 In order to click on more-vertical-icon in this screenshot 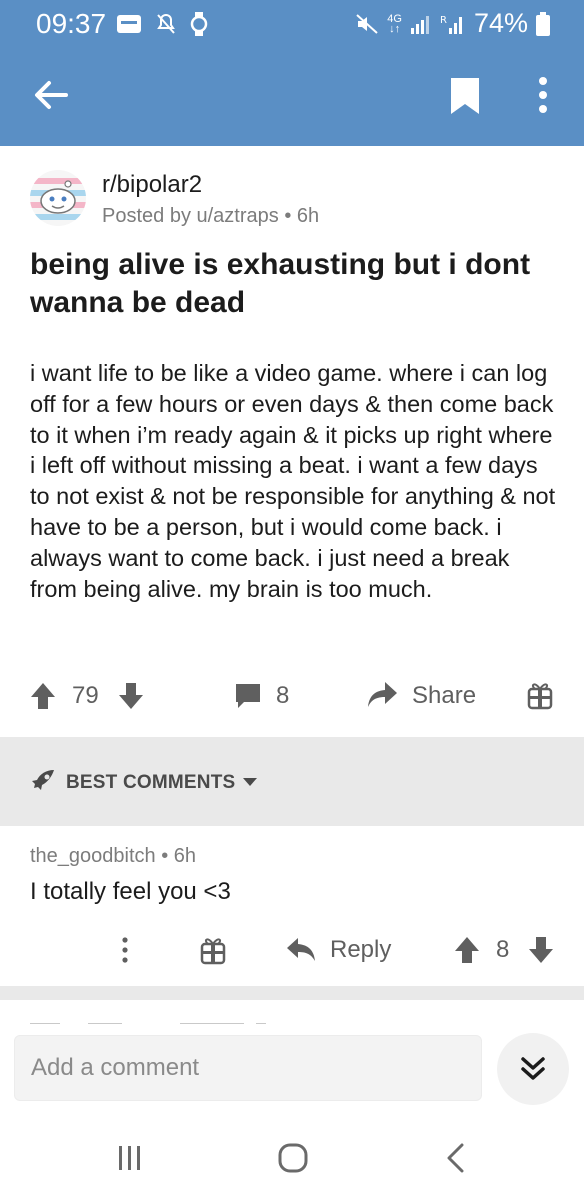, I will do `click(543, 95)`.